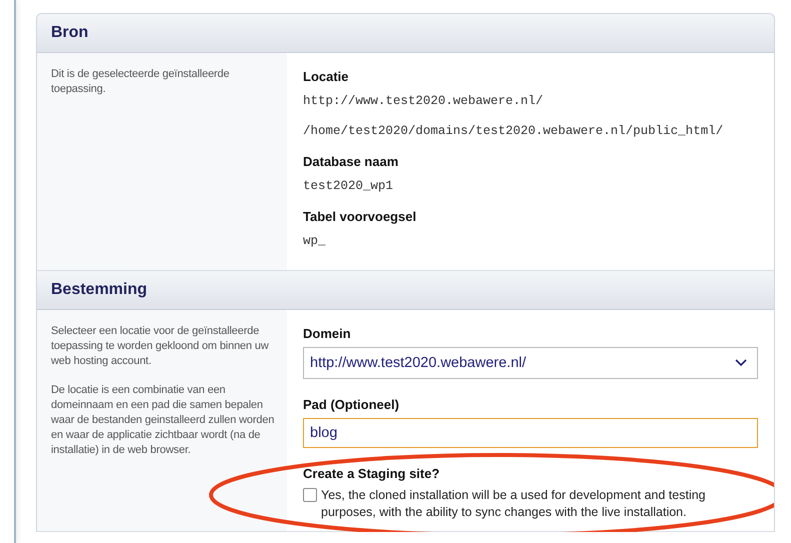 Image resolution: width=791 pixels, height=543 pixels. I want to click on field-value: test2020_wp1, so click(348, 186).